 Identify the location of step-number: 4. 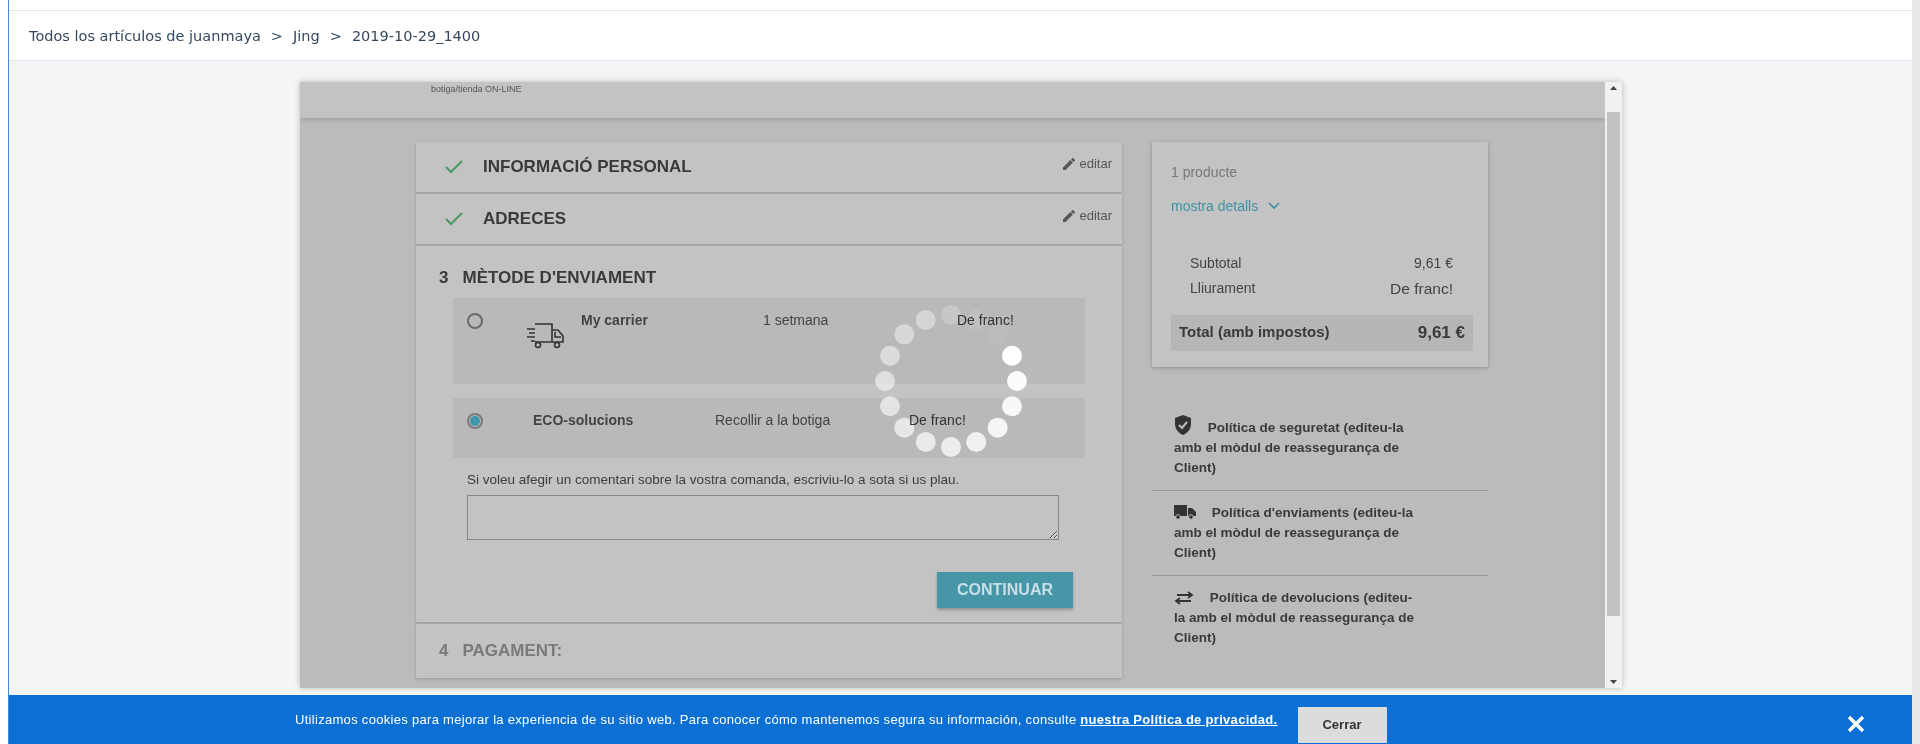
(444, 651).